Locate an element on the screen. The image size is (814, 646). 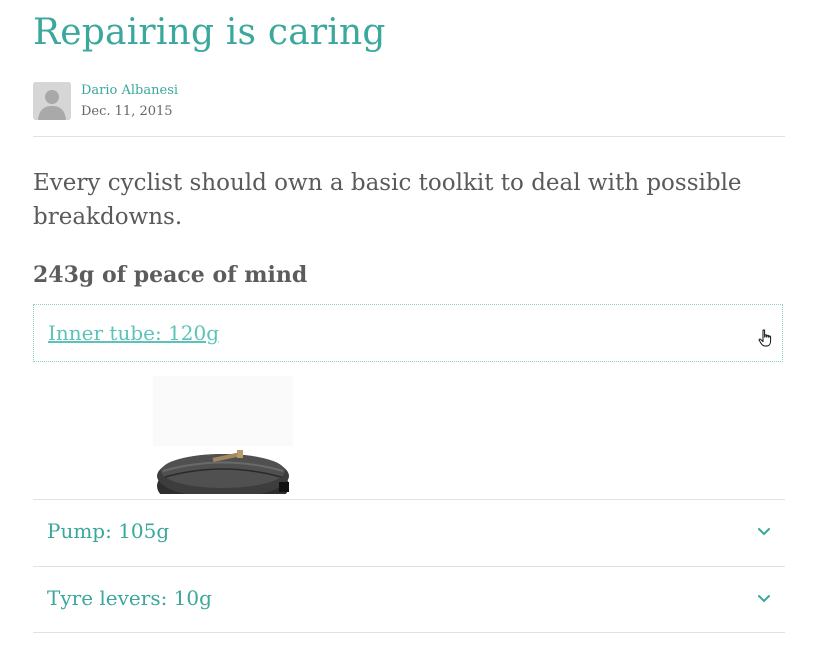
section-heading: 243g of peace of mind is located at coordinates (170, 275).